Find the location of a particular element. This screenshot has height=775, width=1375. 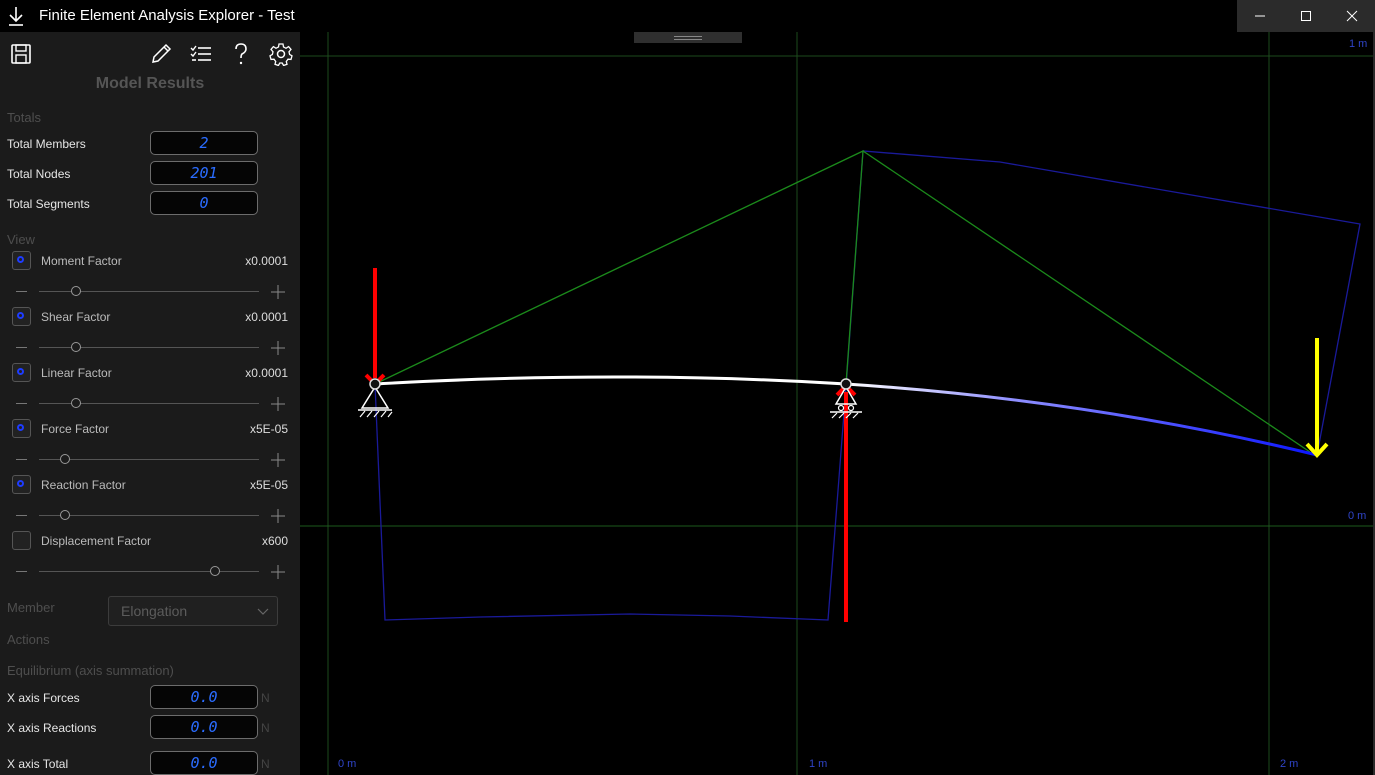

shear-factor-label: Shear Factor is located at coordinates (76, 317).